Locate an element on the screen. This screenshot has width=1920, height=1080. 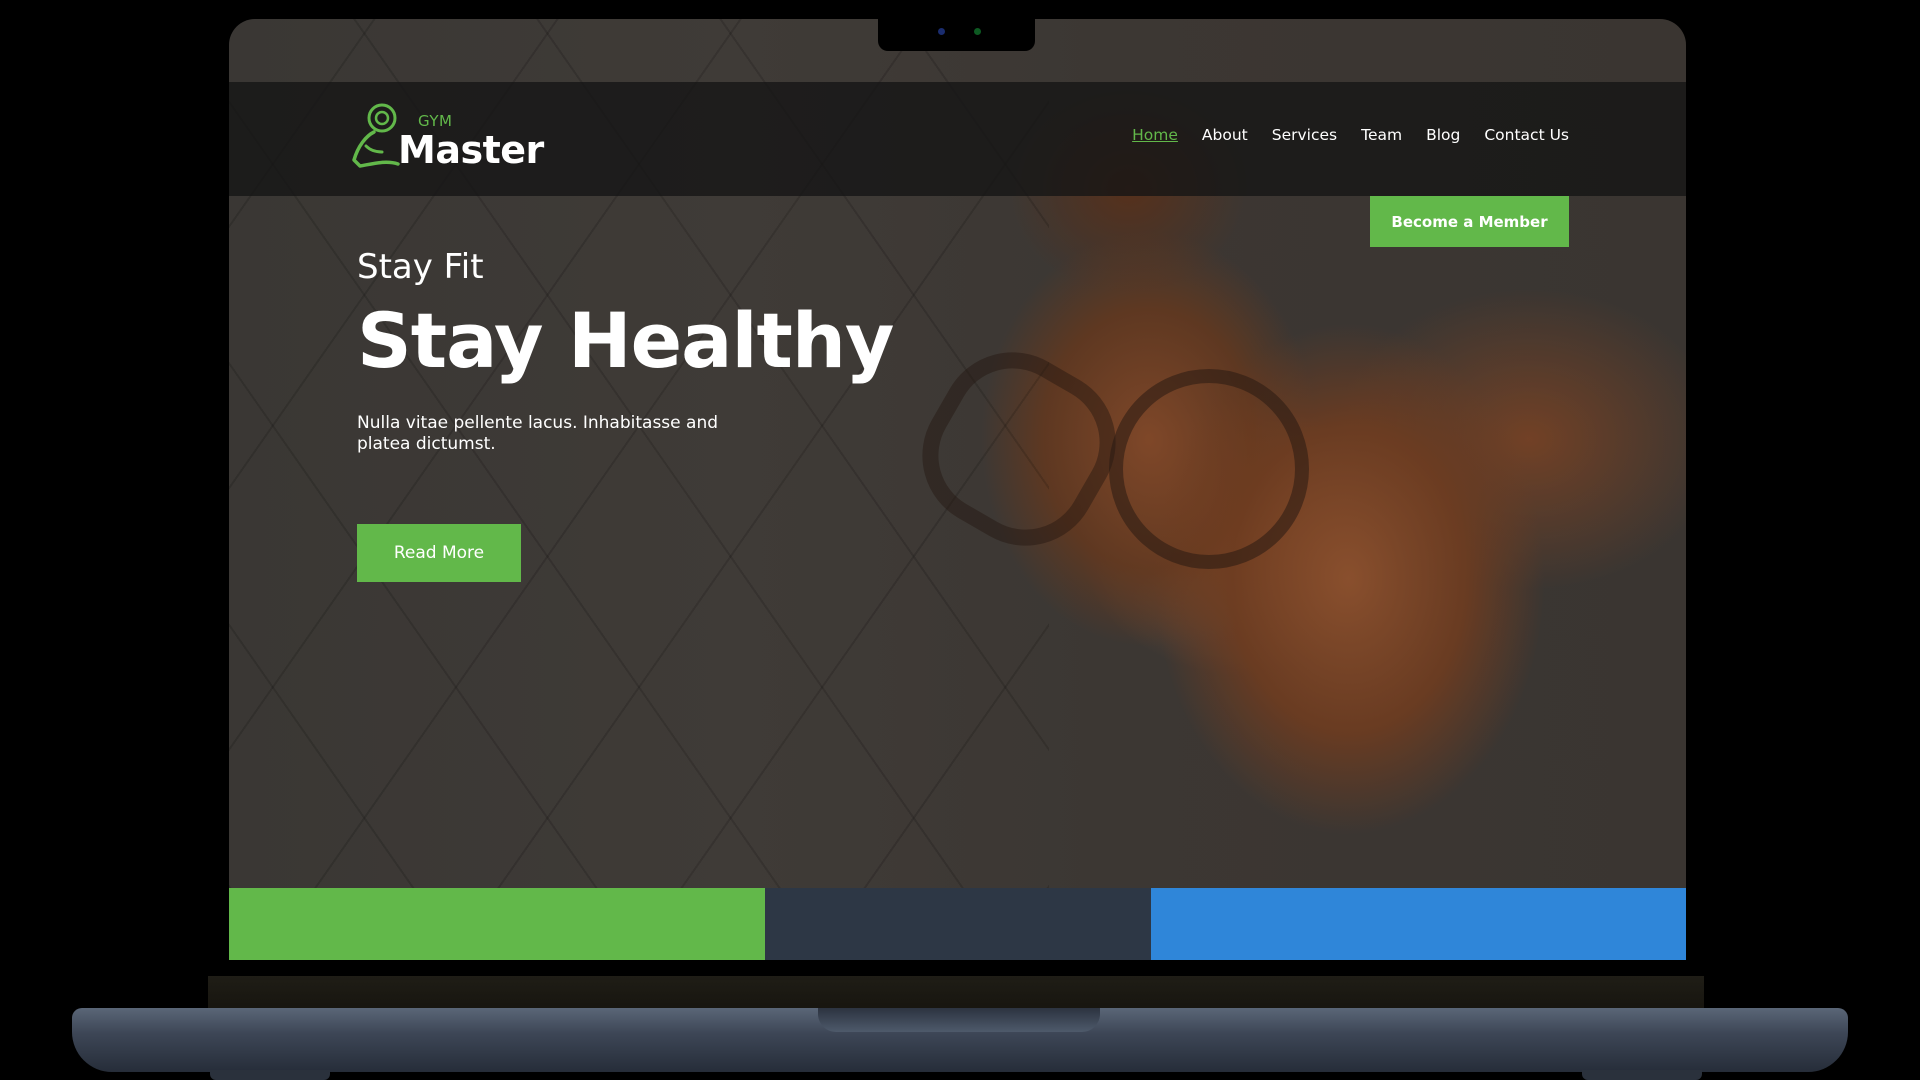
feature-bar-blue is located at coordinates (1418, 924).